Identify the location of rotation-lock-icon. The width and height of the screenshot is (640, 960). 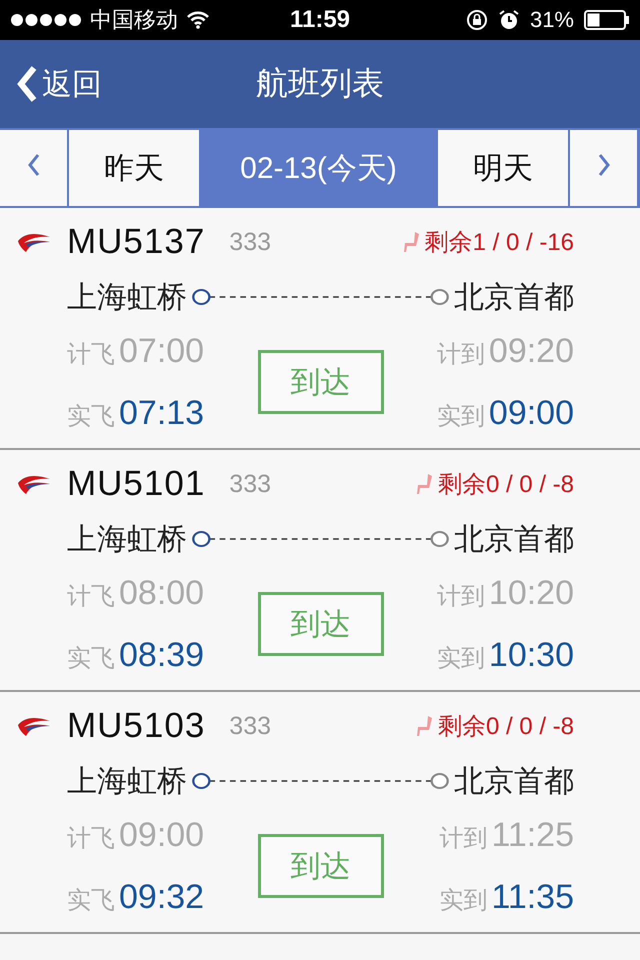
(477, 20).